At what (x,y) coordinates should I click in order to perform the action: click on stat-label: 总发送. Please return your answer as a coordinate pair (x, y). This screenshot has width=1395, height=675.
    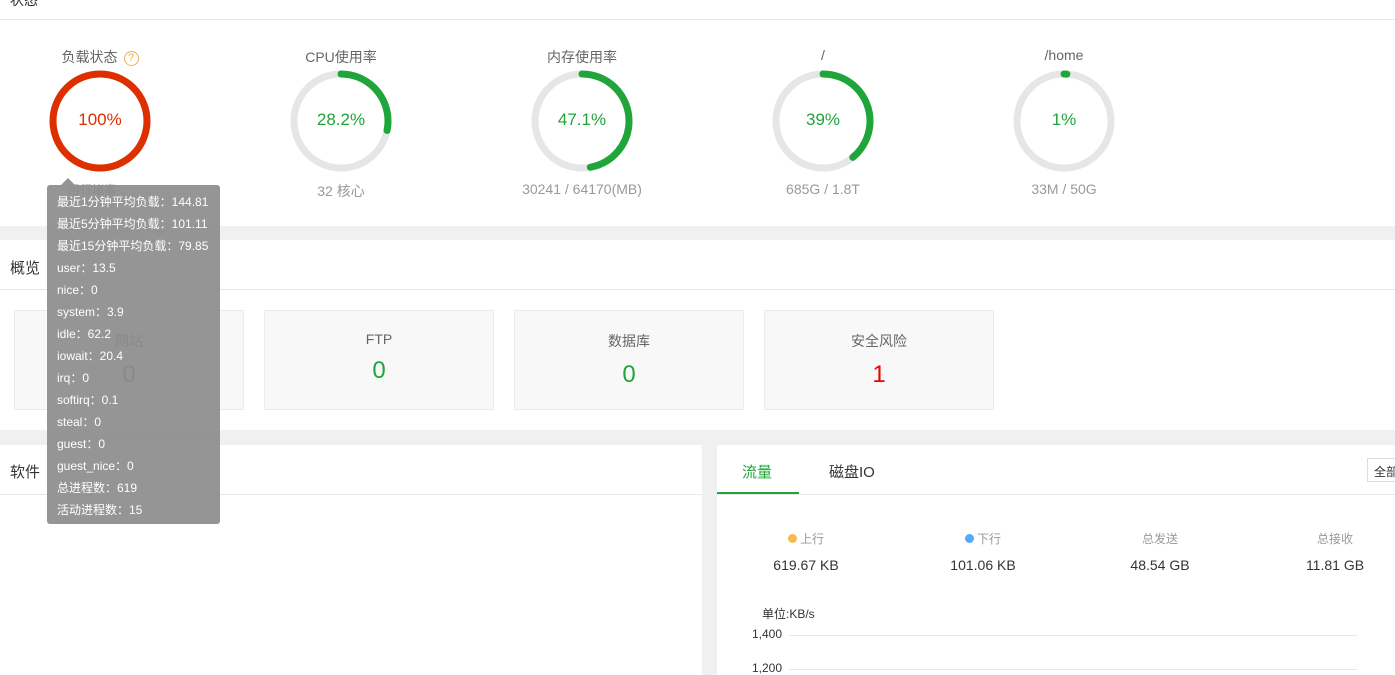
    Looking at the image, I should click on (1159, 539).